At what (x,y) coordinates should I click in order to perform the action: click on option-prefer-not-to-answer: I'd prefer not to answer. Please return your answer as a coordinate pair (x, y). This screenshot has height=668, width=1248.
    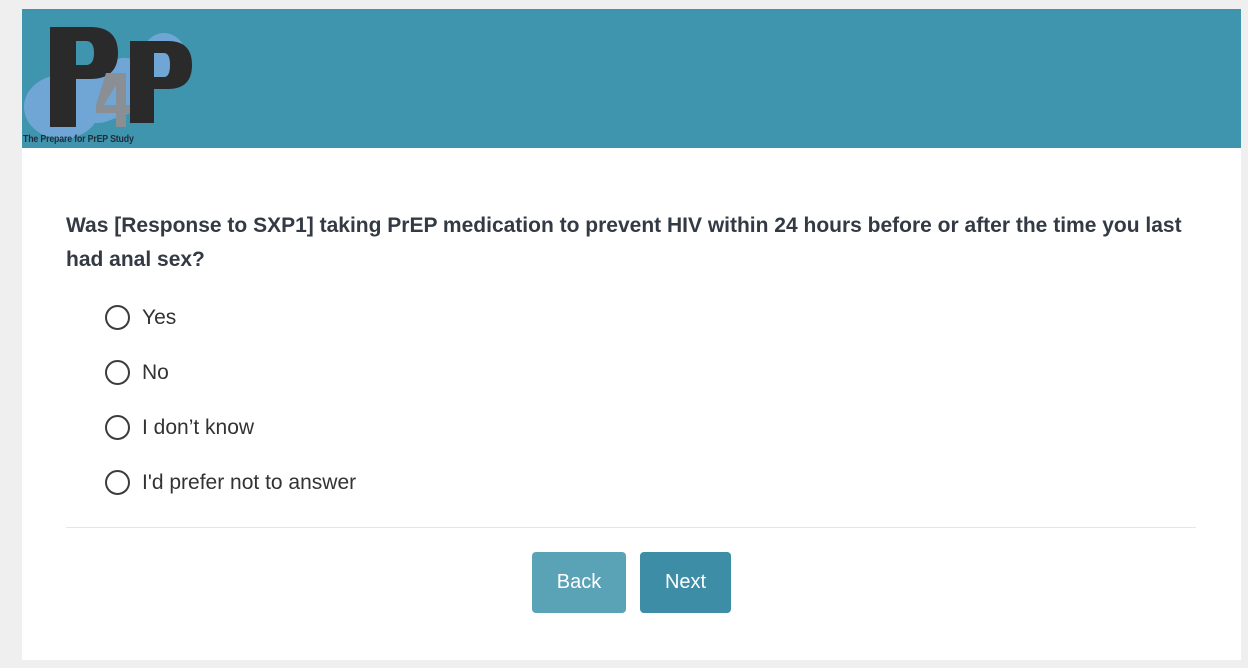
    Looking at the image, I should click on (230, 482).